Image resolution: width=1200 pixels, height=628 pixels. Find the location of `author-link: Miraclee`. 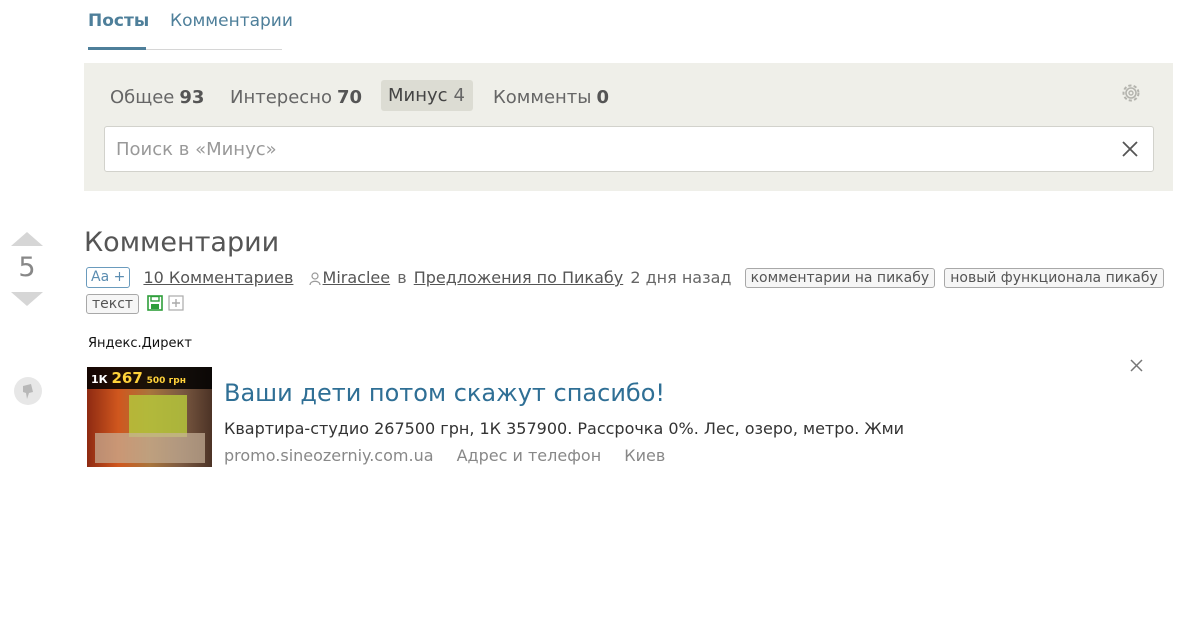

author-link: Miraclee is located at coordinates (357, 277).